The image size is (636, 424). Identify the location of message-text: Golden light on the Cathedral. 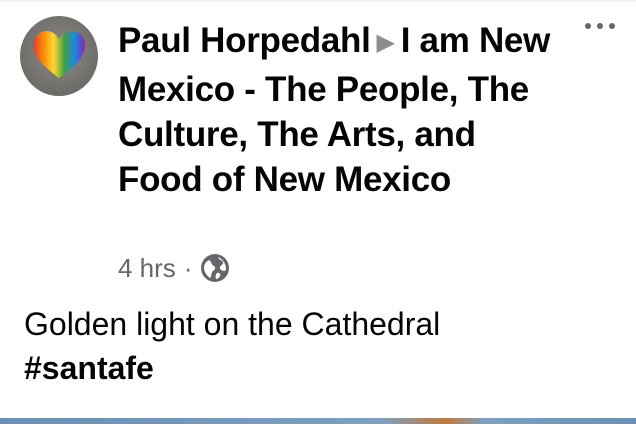
(232, 324).